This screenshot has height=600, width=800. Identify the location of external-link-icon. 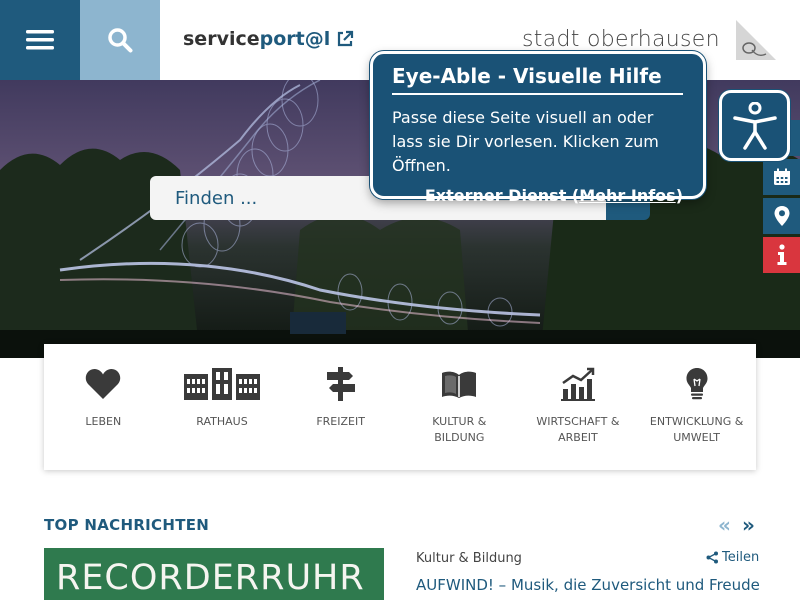
(346, 38).